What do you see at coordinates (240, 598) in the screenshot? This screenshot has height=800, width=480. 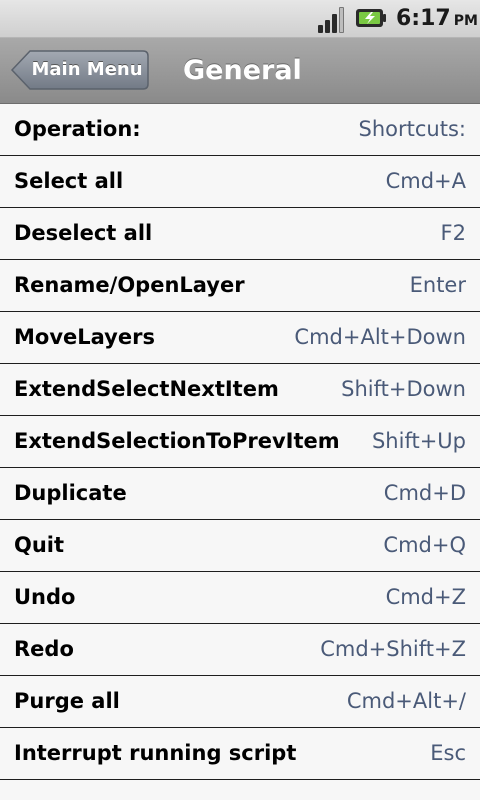 I see `table-row: Undo Cmd+Z` at bounding box center [240, 598].